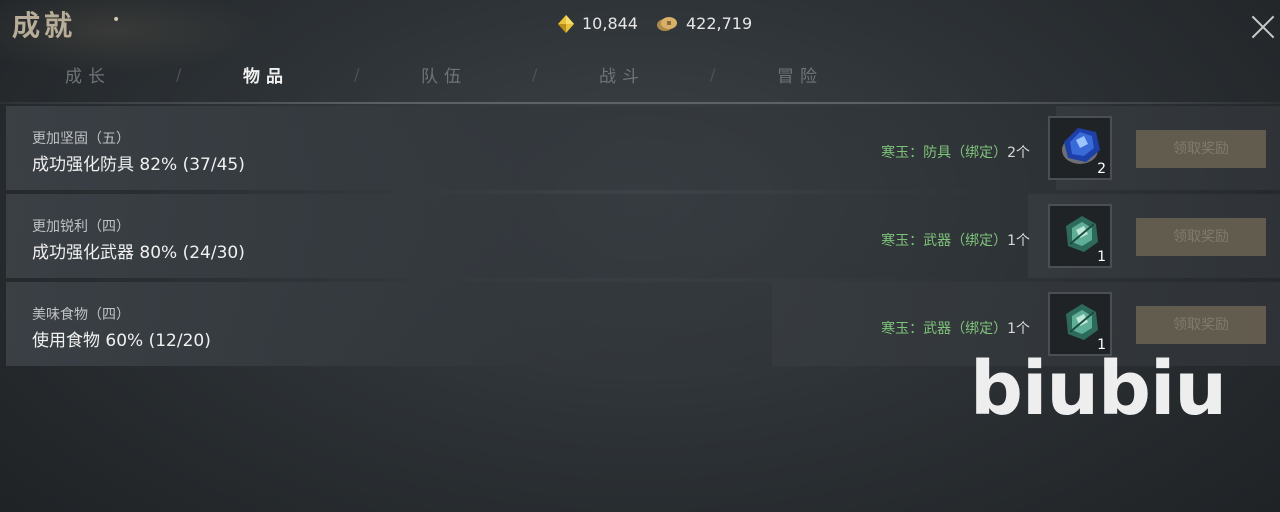 The width and height of the screenshot is (1280, 512). Describe the element at coordinates (1101, 169) in the screenshot. I see `item-quantity: 2` at that location.